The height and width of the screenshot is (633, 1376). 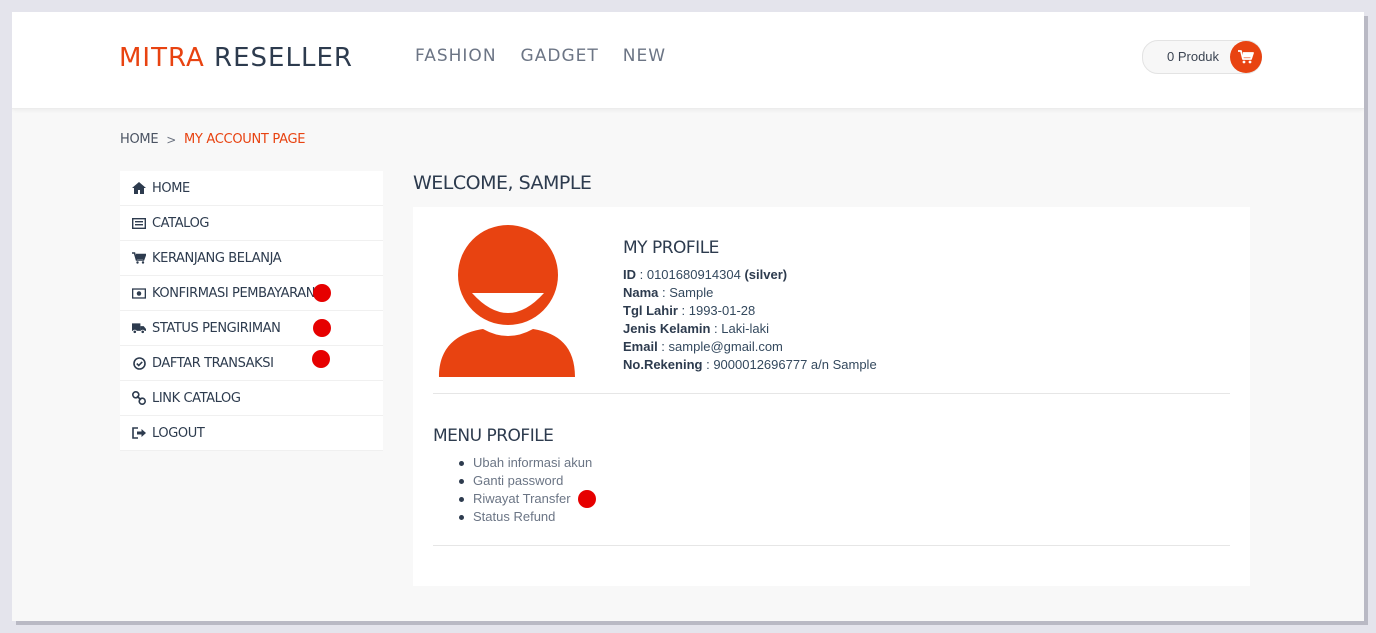 What do you see at coordinates (667, 328) in the screenshot?
I see `profile-jk-label: Jenis Kelamin` at bounding box center [667, 328].